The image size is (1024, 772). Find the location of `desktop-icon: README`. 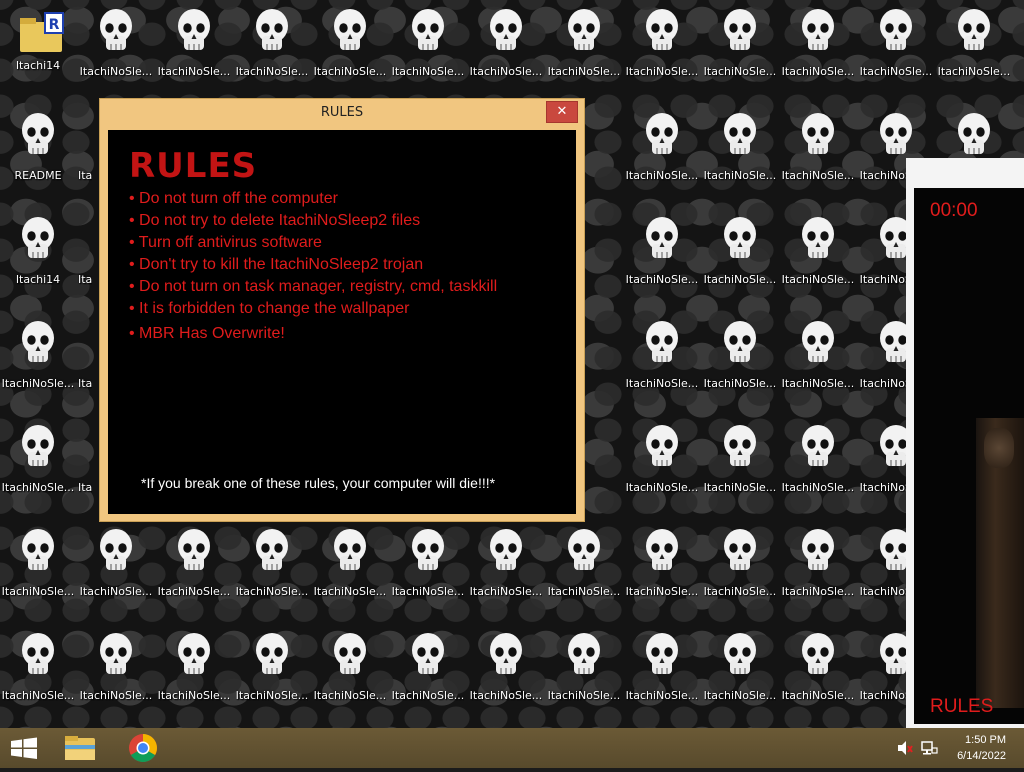

desktop-icon: README is located at coordinates (38, 154).